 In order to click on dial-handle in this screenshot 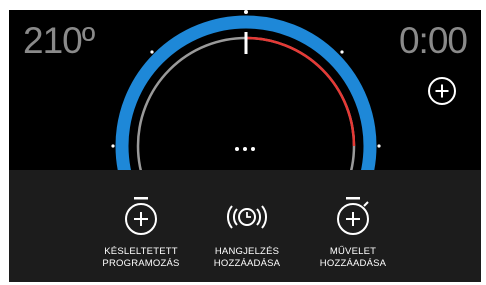, I will do `click(246, 43)`.